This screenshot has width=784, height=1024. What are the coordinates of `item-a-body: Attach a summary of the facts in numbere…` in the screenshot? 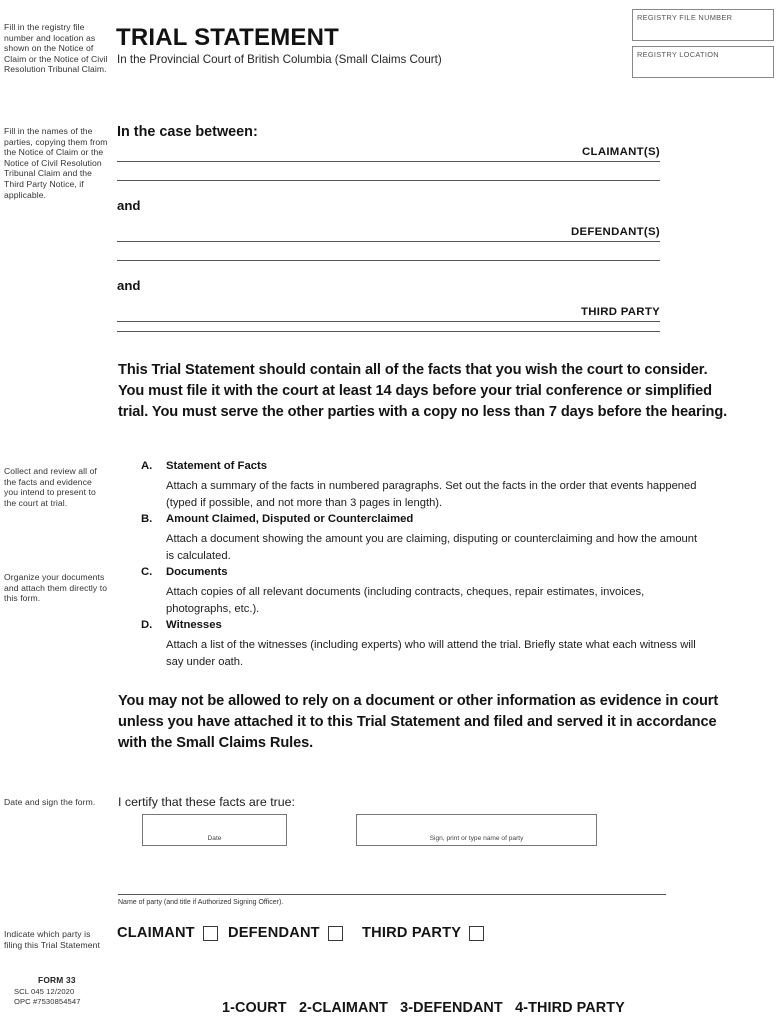 It's located at (431, 495).